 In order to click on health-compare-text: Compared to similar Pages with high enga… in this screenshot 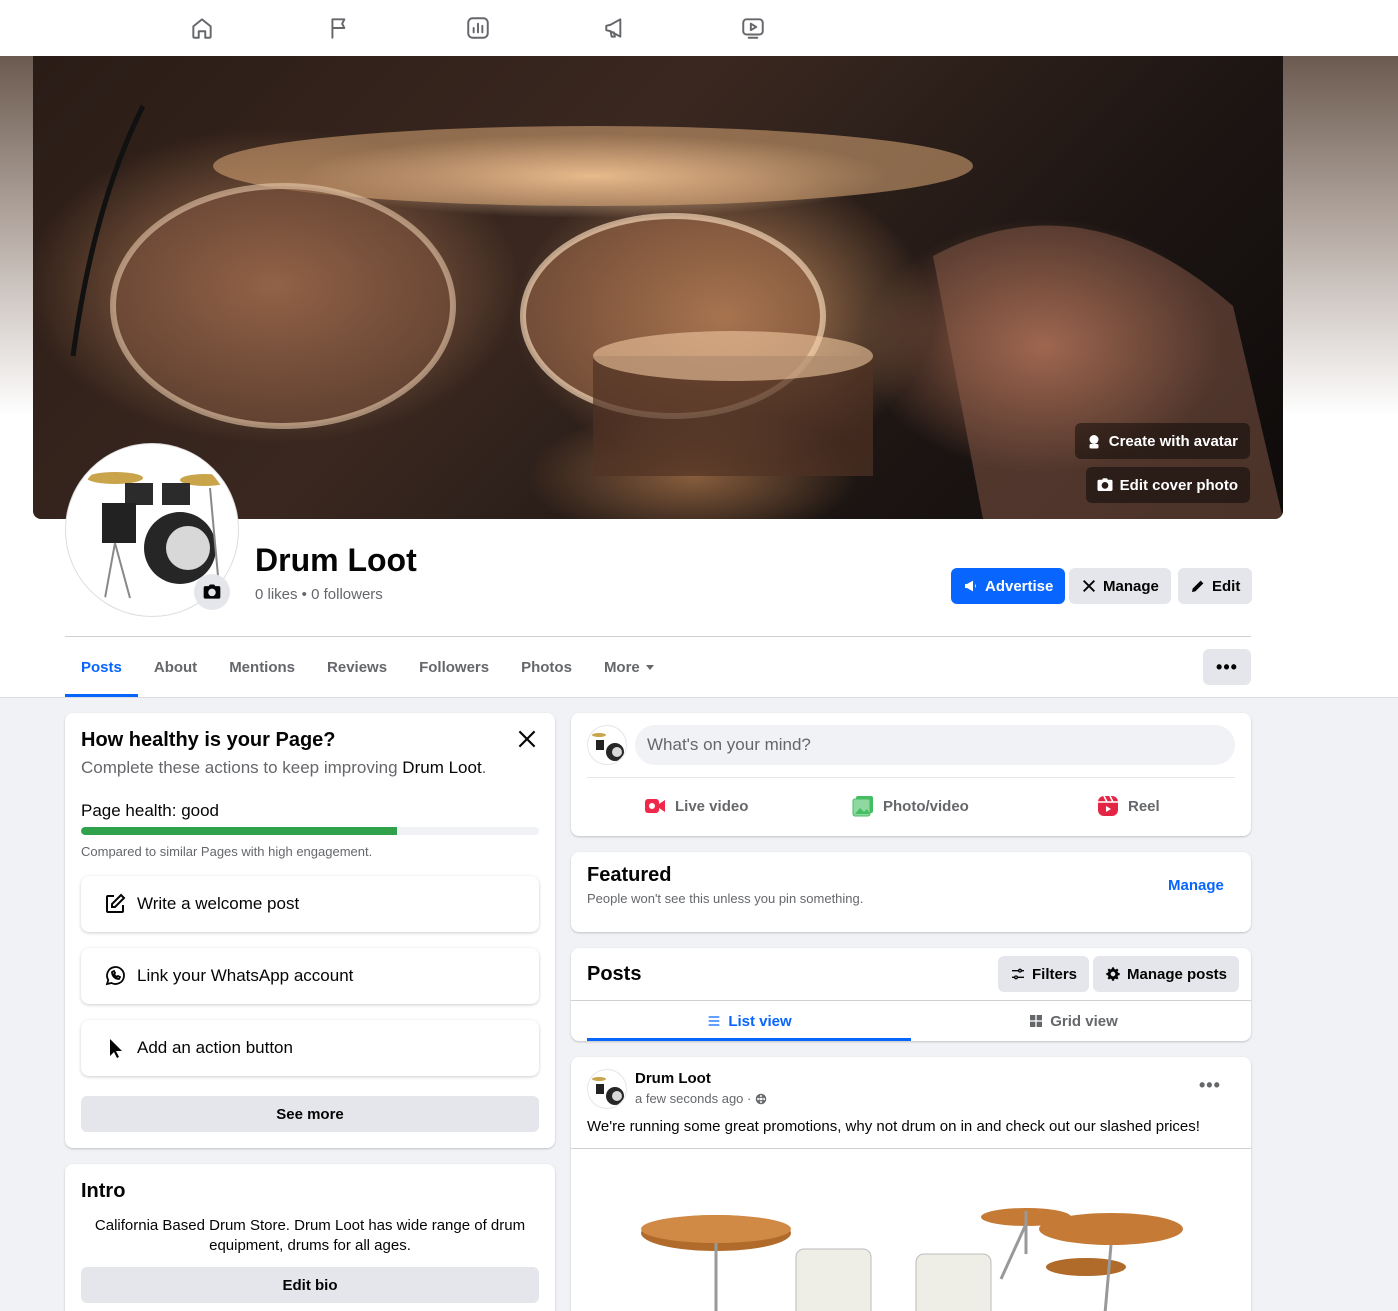, I will do `click(227, 851)`.